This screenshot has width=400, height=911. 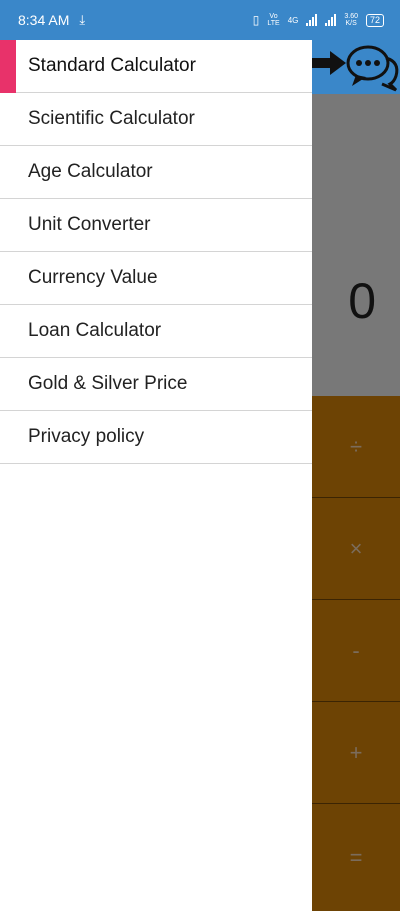 What do you see at coordinates (293, 20) in the screenshot?
I see `network-type: 4G` at bounding box center [293, 20].